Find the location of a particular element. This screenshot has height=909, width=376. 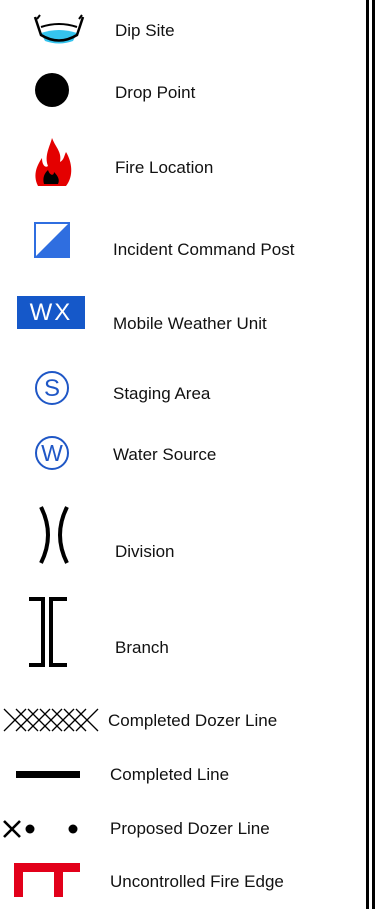

legend-label-completed-line: Completed Line is located at coordinates (170, 774).